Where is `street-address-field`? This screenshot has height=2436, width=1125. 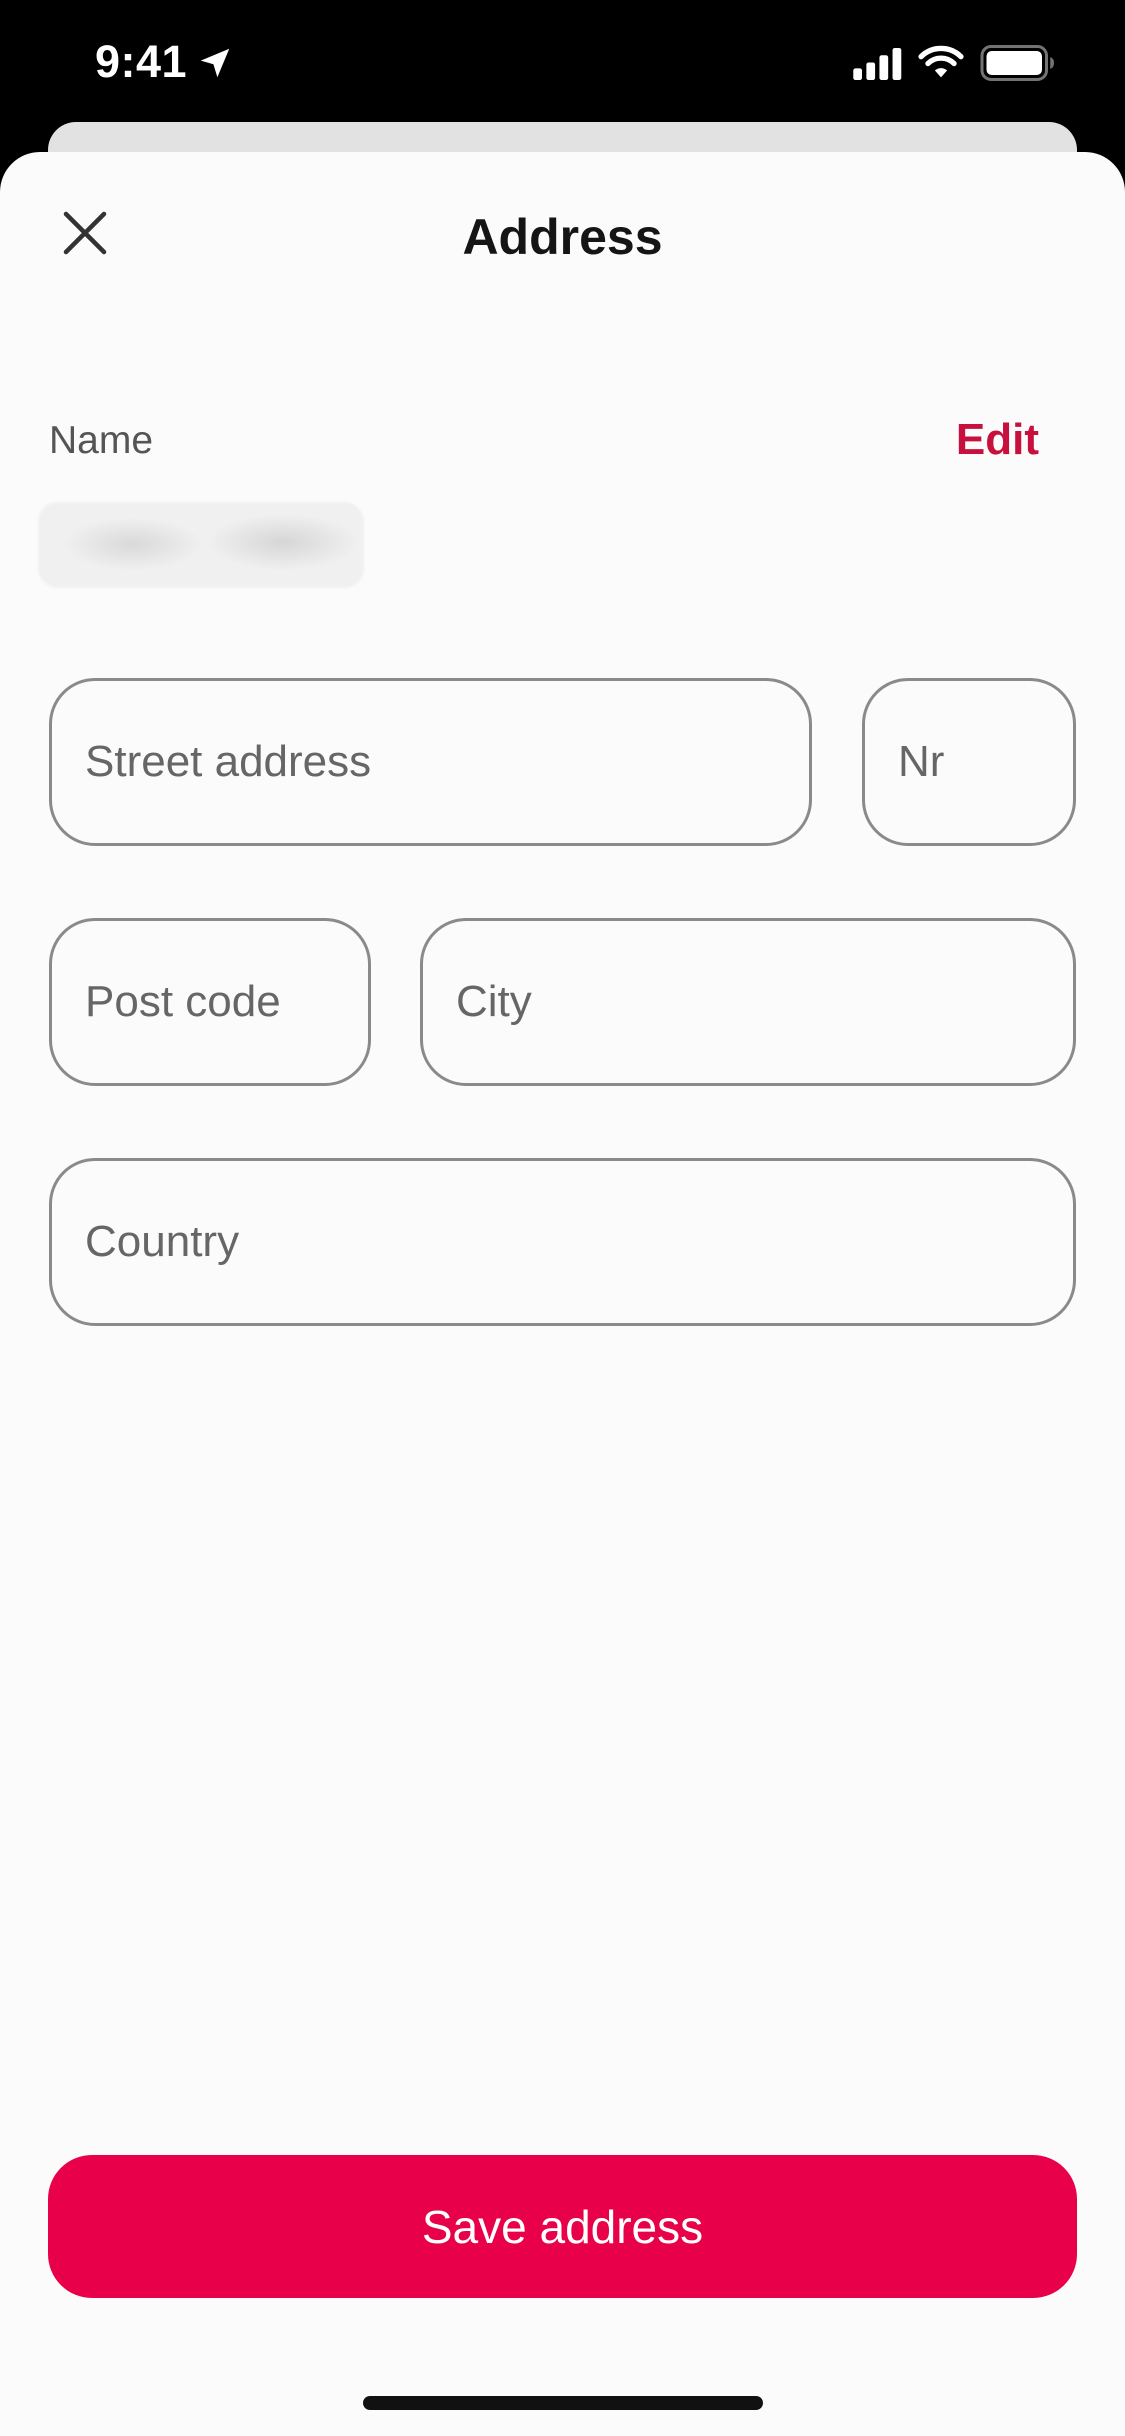 street-address-field is located at coordinates (430, 762).